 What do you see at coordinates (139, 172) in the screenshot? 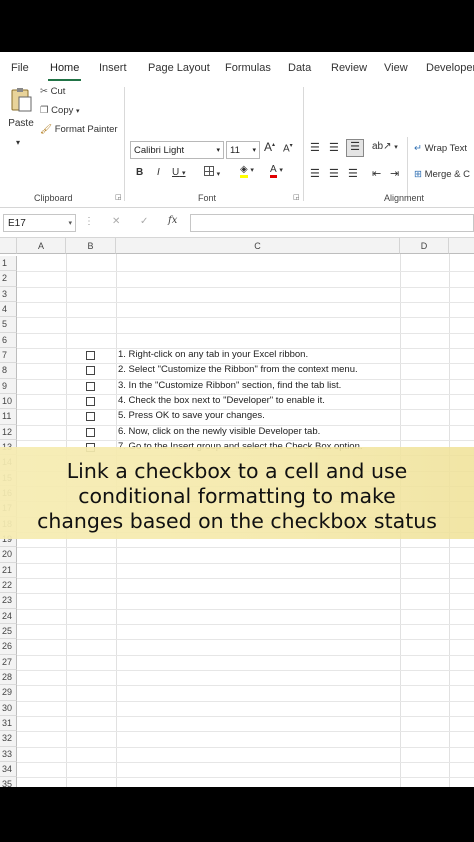
I see `bold-button: B` at bounding box center [139, 172].